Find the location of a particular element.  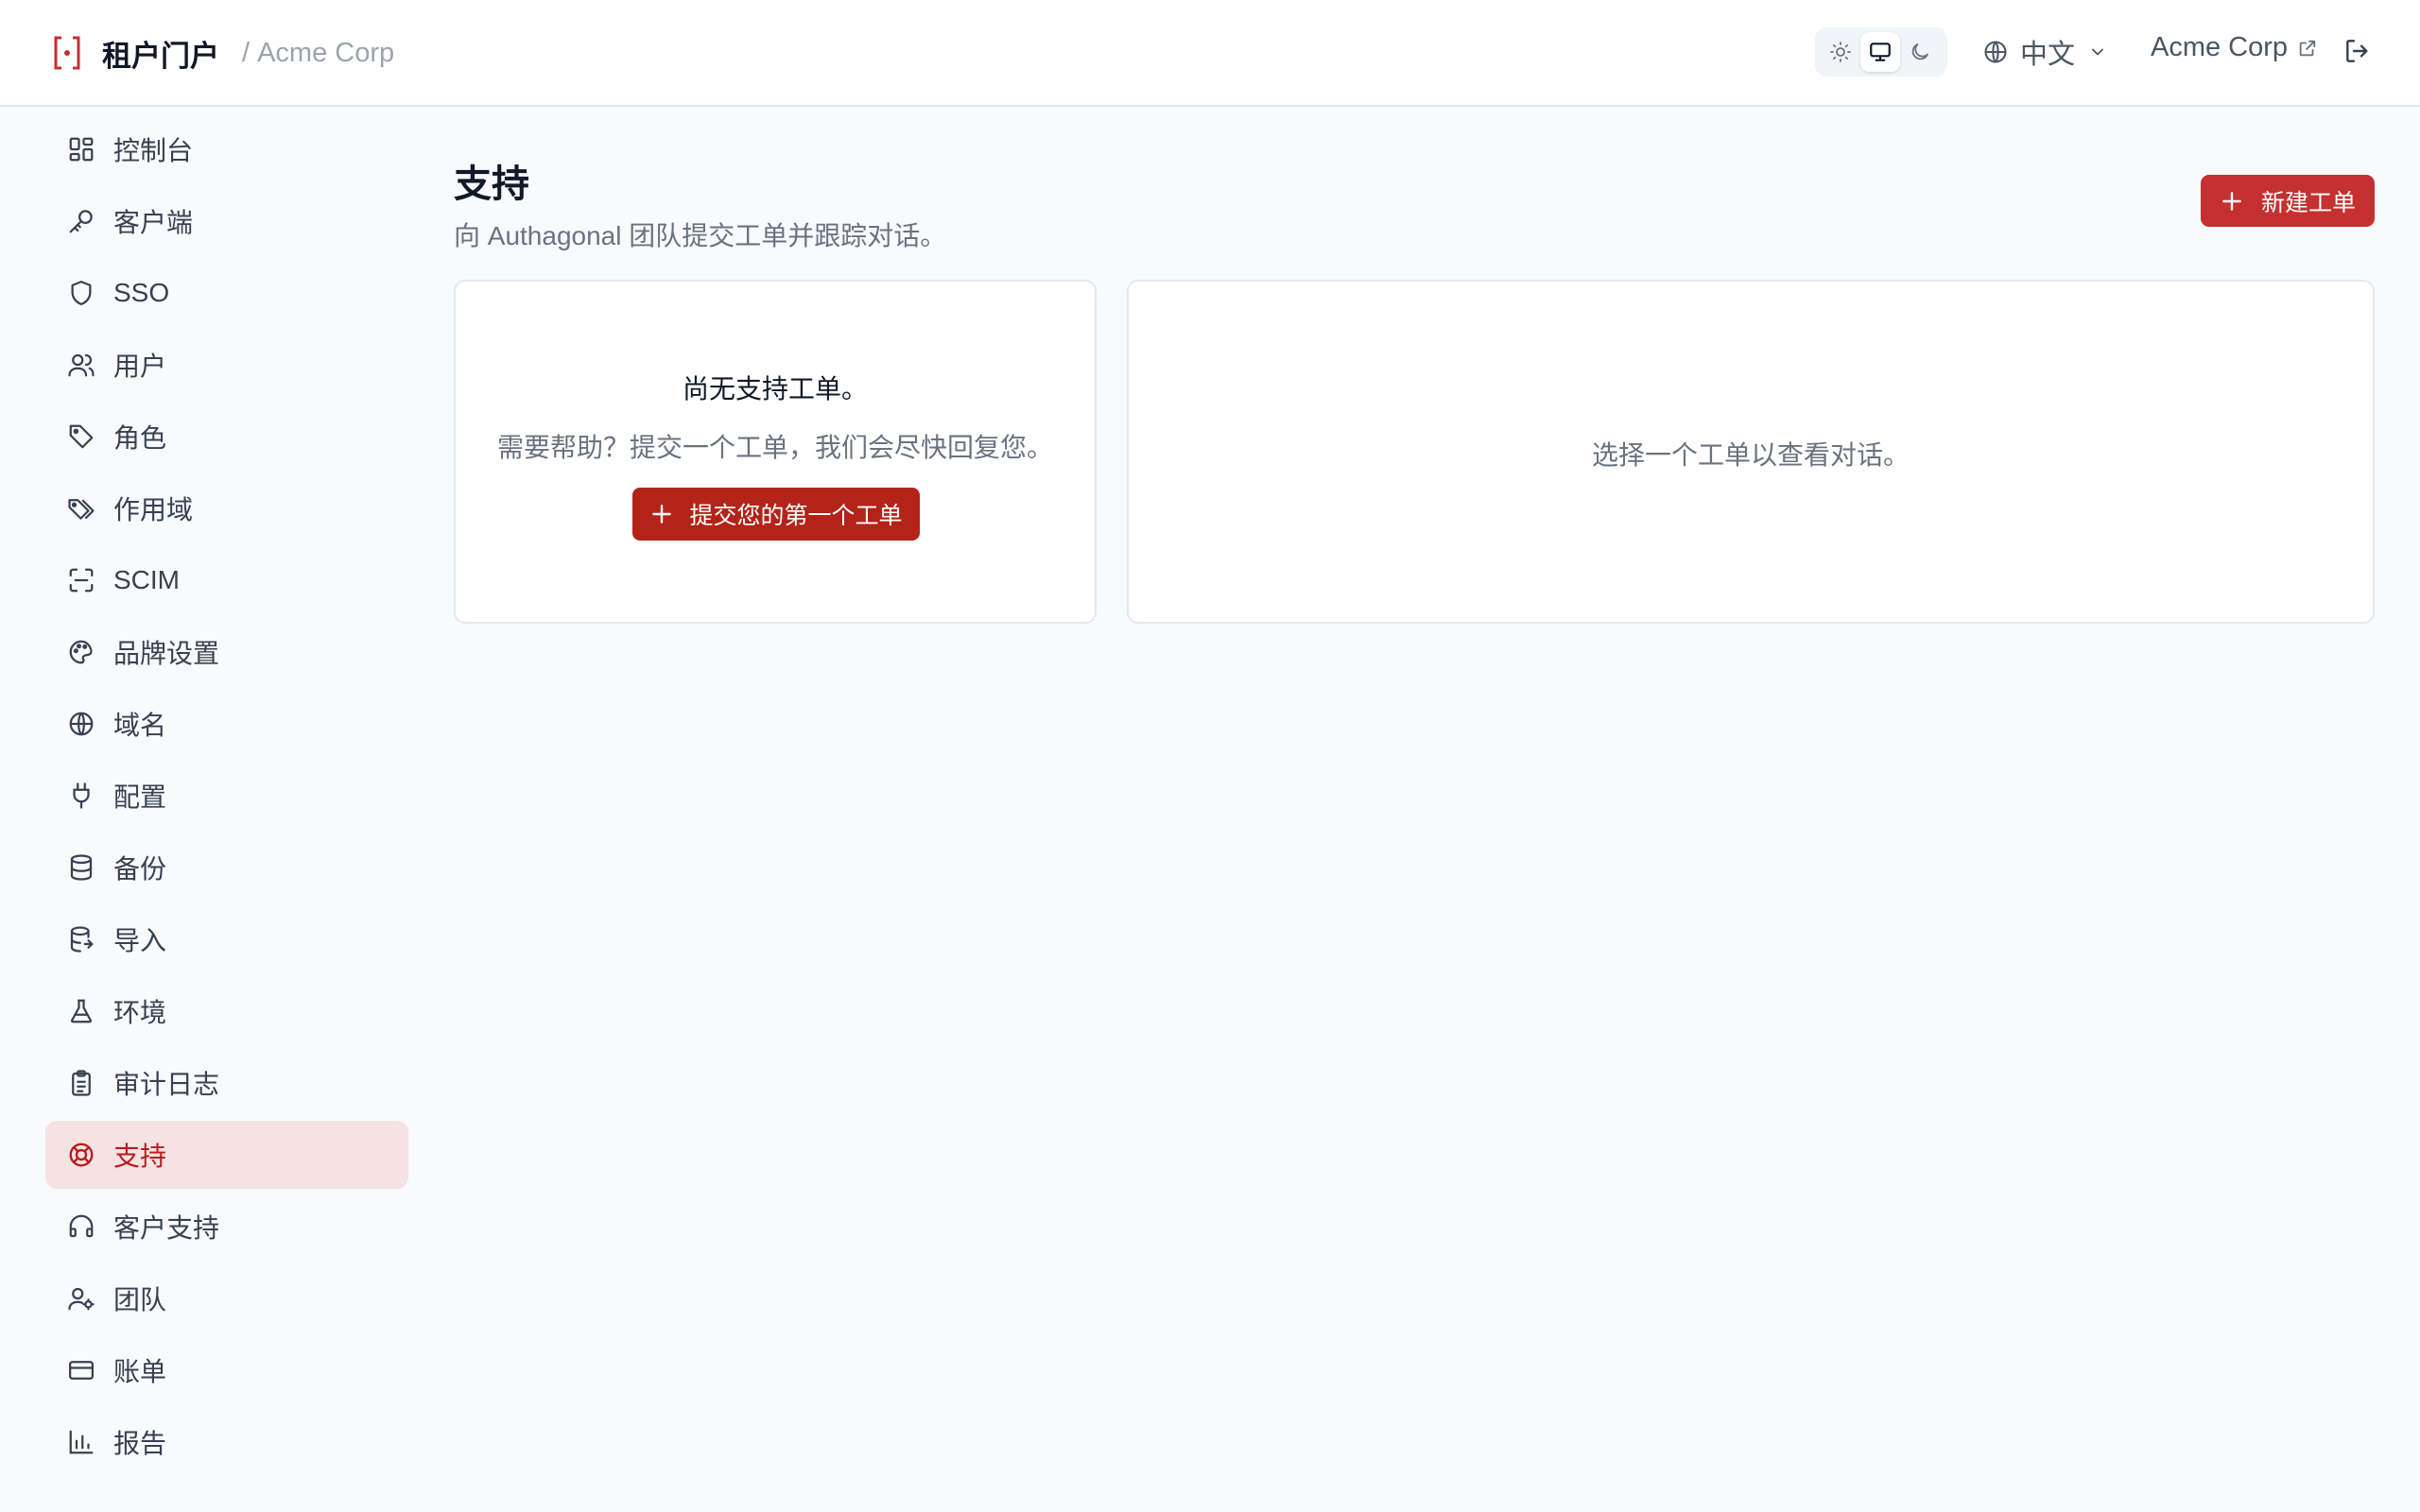

page-subtitle: 向 Authagonal 团队提交工单并跟踪对话。 is located at coordinates (700, 235).